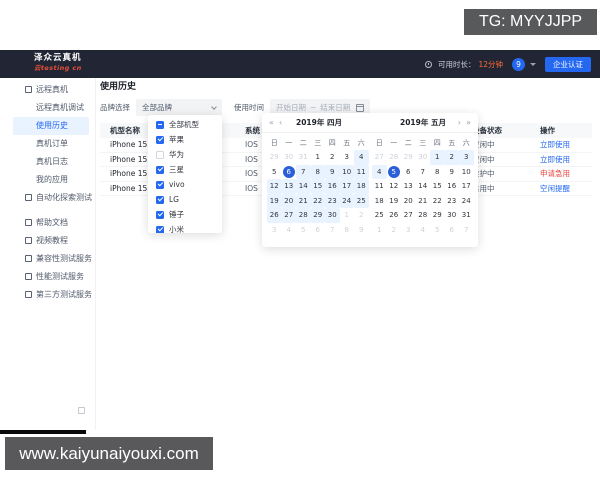  I want to click on brand-option-全部机型: 全部机型, so click(185, 124).